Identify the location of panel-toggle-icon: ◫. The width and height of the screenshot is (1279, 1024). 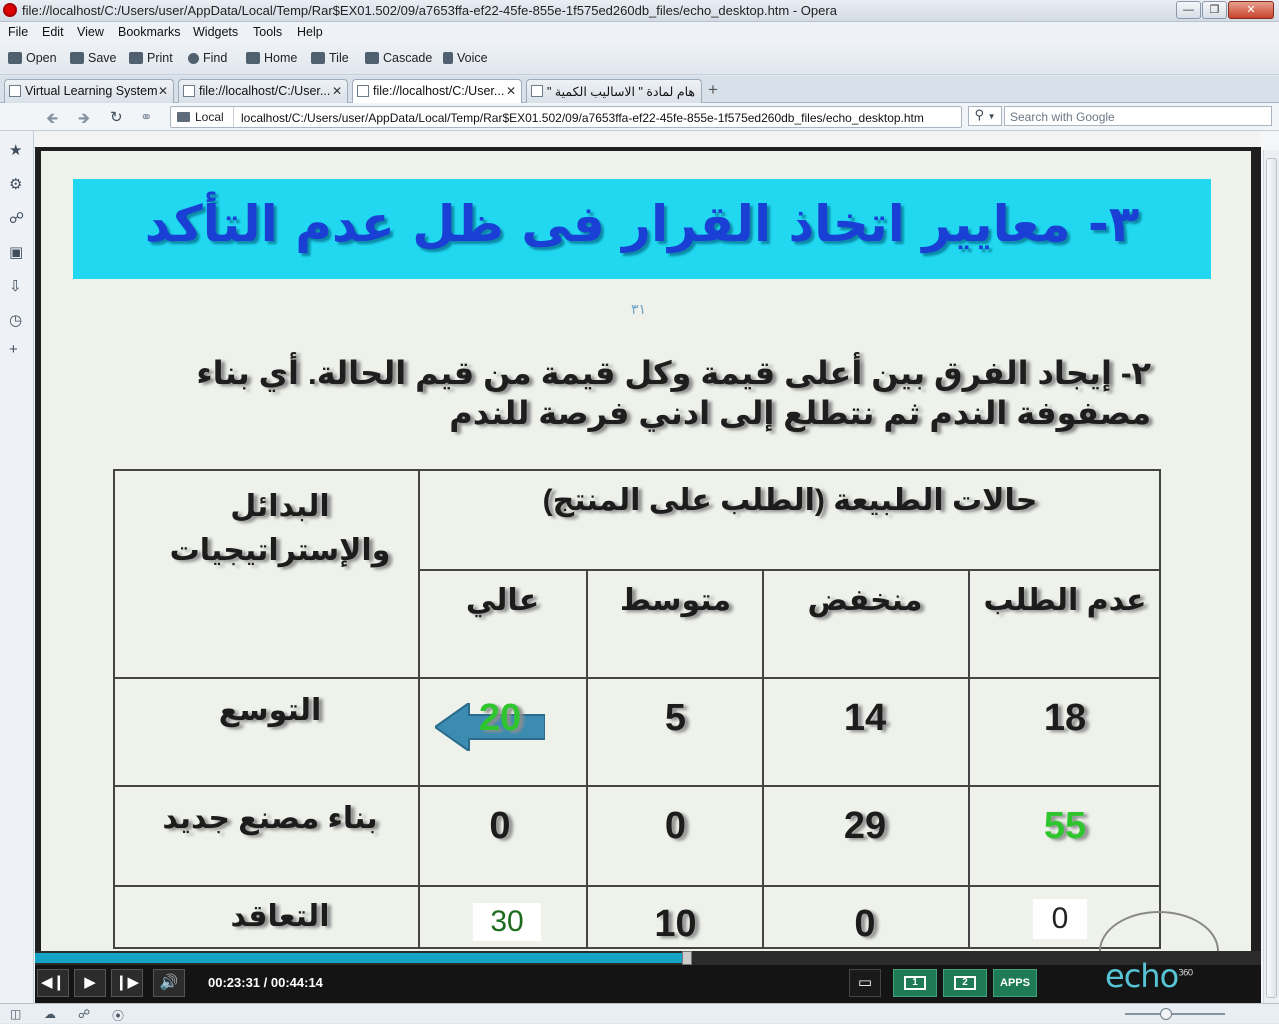
(15, 1014).